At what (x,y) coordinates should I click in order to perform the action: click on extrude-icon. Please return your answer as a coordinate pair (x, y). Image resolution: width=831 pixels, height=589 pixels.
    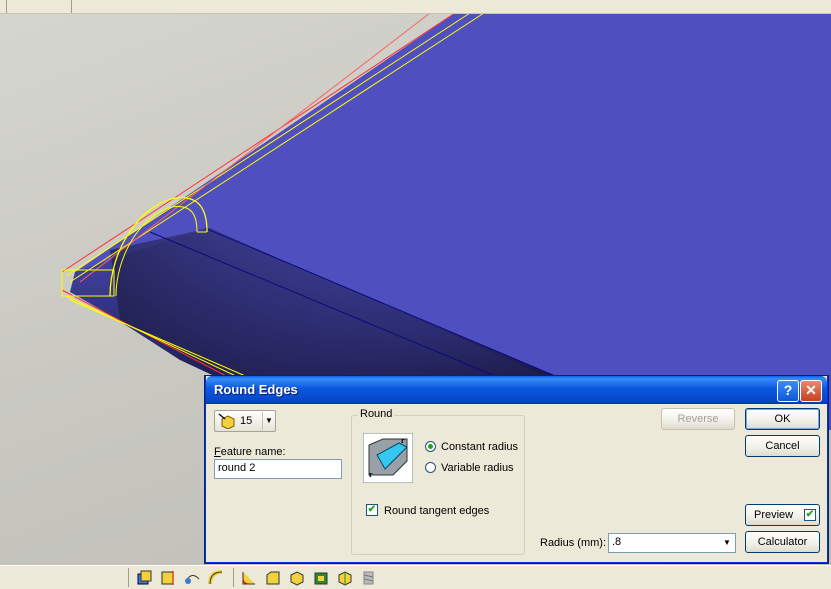
    Looking at the image, I should click on (144, 577).